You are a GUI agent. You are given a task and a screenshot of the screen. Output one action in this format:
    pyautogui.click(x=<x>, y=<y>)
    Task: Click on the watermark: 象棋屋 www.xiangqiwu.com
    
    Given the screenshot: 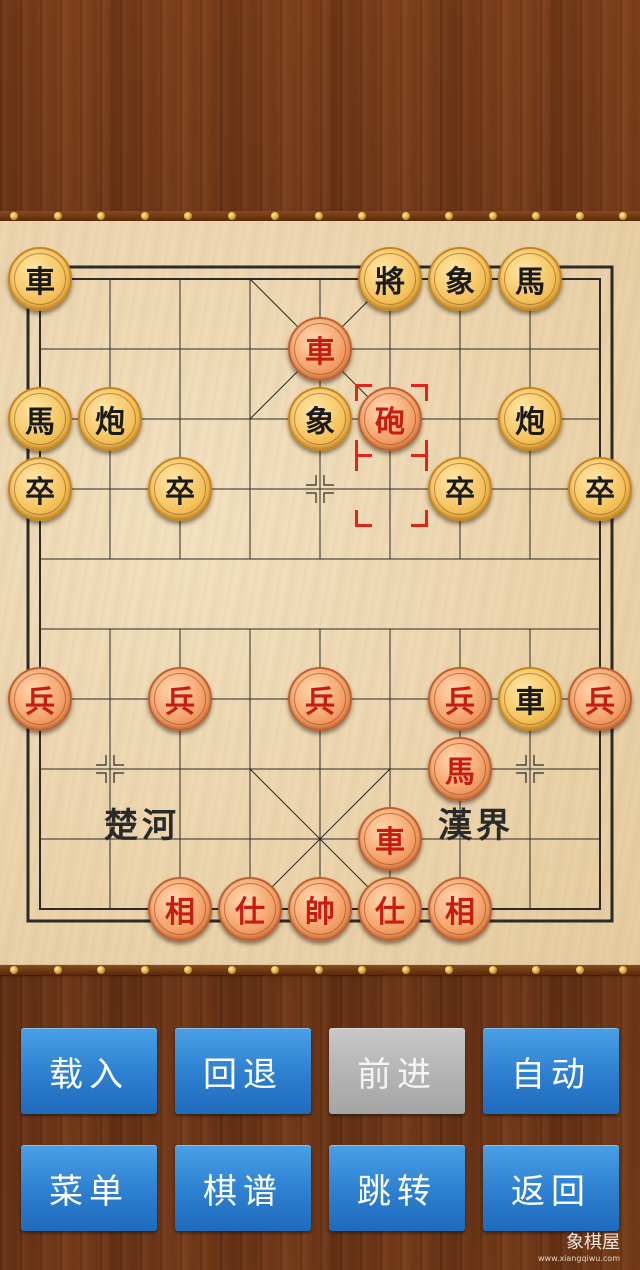 What is the action you would take?
    pyautogui.click(x=579, y=1245)
    